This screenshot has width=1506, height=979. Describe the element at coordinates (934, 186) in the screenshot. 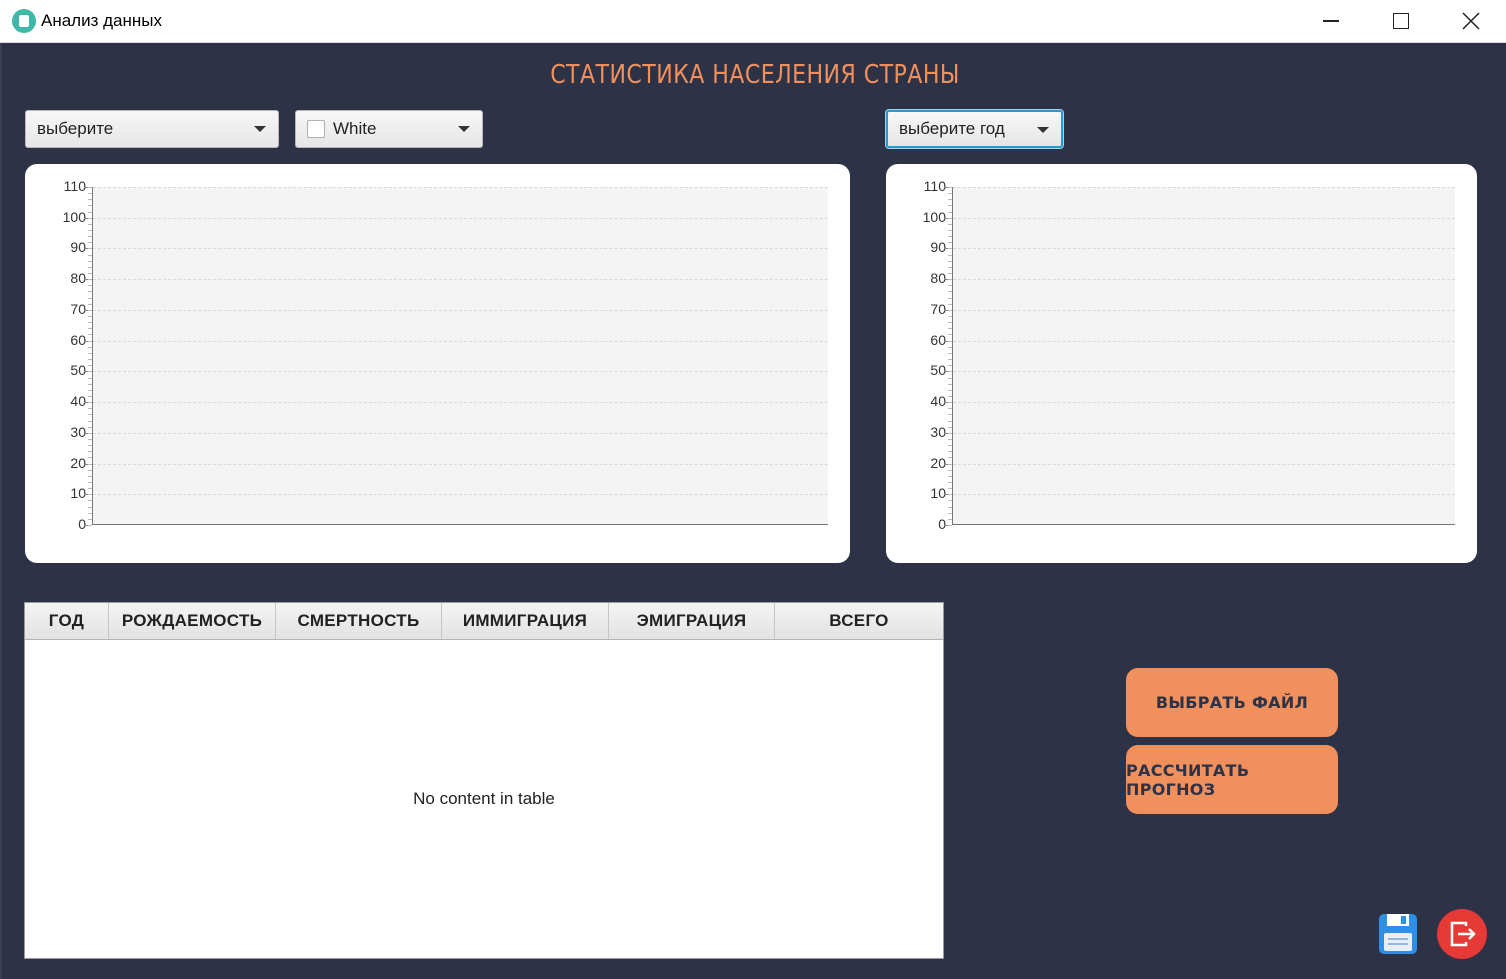

I see `y-tick-label: 110` at that location.